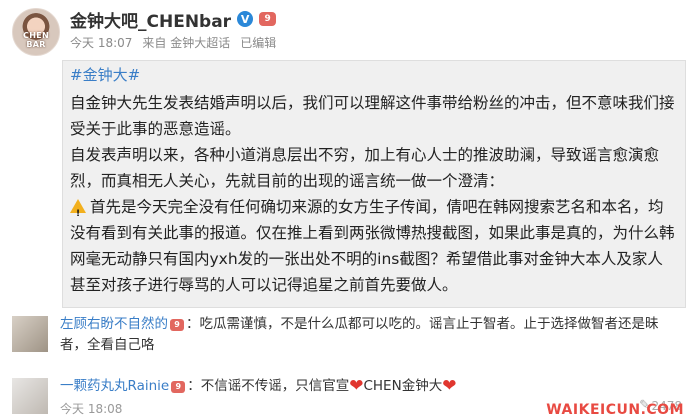 This screenshot has width=690, height=420. Describe the element at coordinates (114, 386) in the screenshot. I see `commenter-name: 一颗药丸丸Rainie` at that location.